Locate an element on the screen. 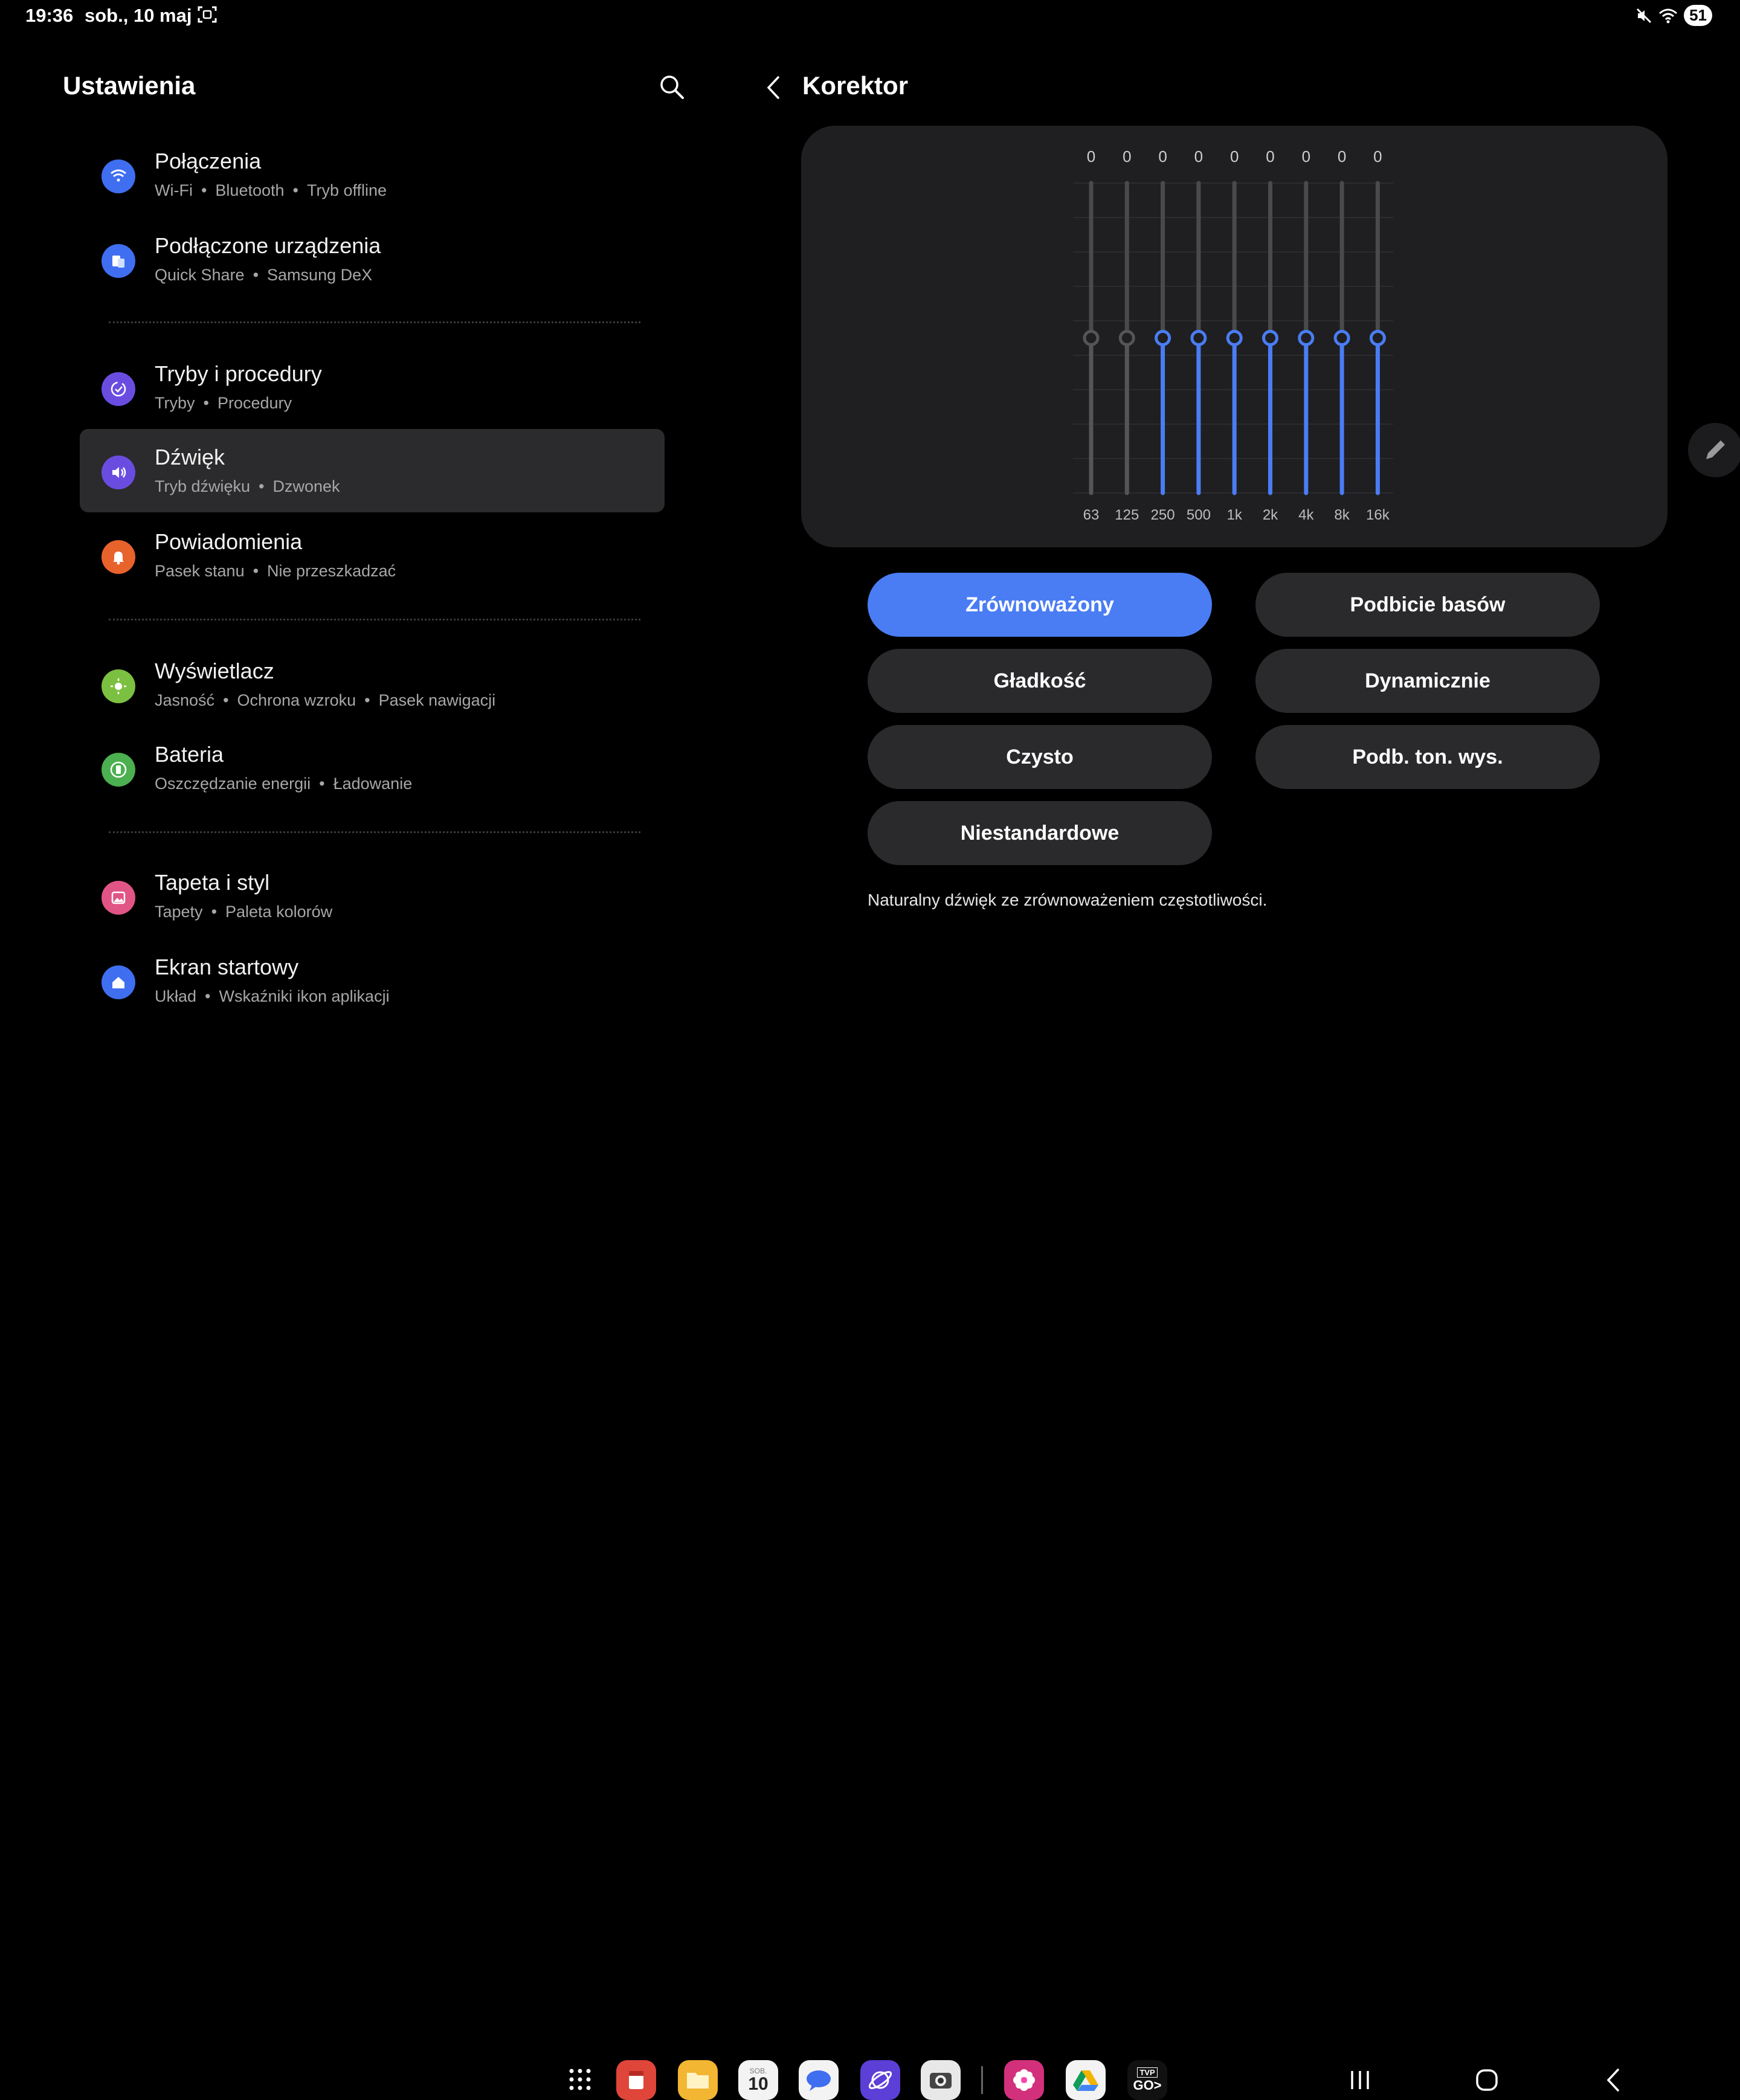 The height and width of the screenshot is (2100, 1740). pencil-icon is located at coordinates (1715, 449).